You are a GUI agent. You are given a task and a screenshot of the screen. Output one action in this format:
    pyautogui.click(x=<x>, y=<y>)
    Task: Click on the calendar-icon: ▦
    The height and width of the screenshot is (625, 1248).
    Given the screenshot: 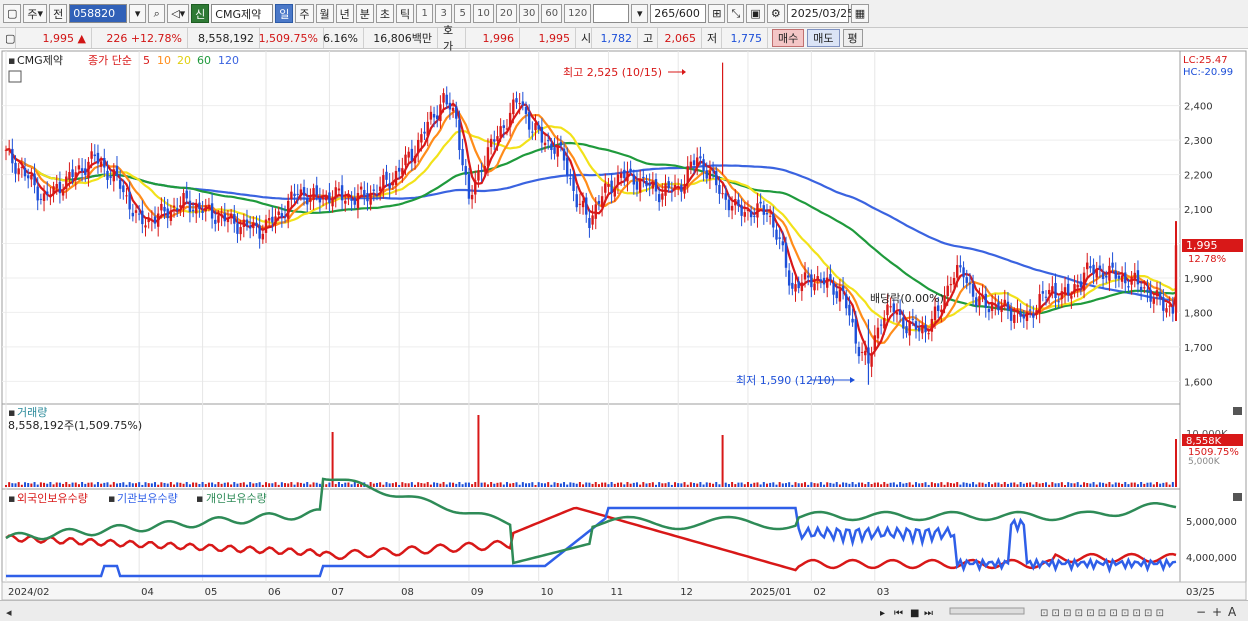 What is the action you would take?
    pyautogui.click(x=860, y=13)
    